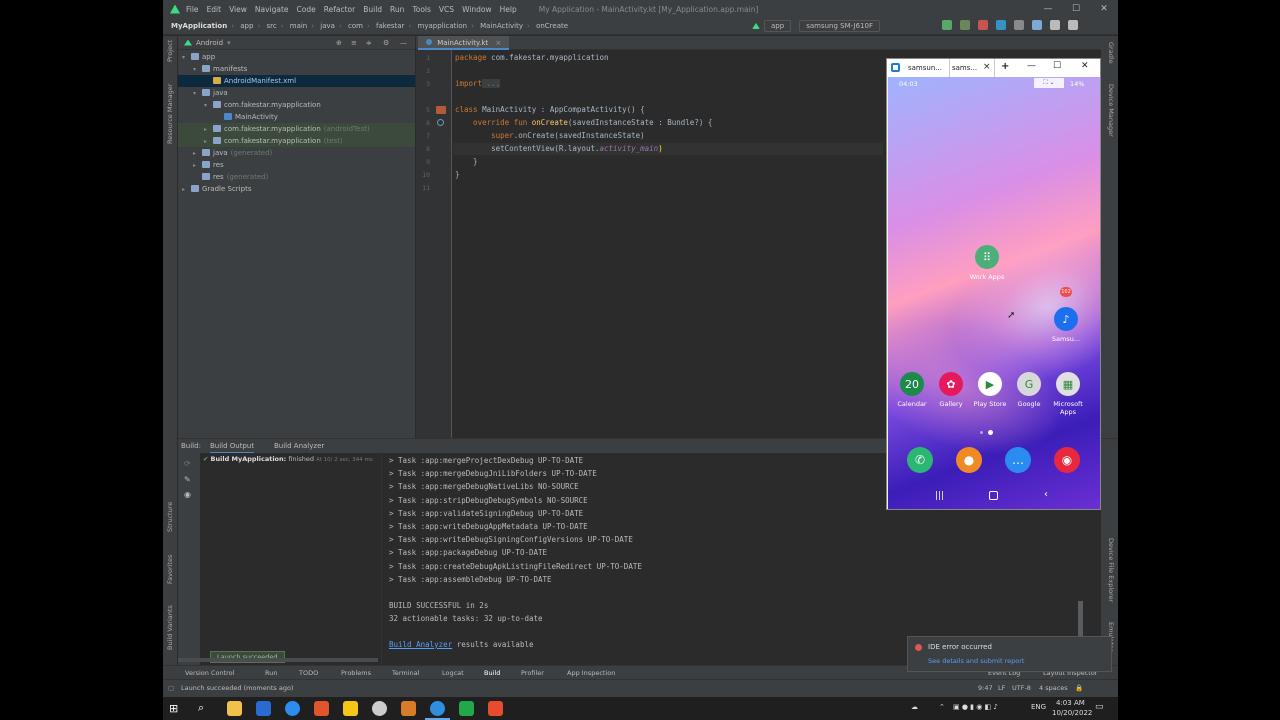 The image size is (1280, 720). I want to click on dock-phone-icon: ✆, so click(920, 460).